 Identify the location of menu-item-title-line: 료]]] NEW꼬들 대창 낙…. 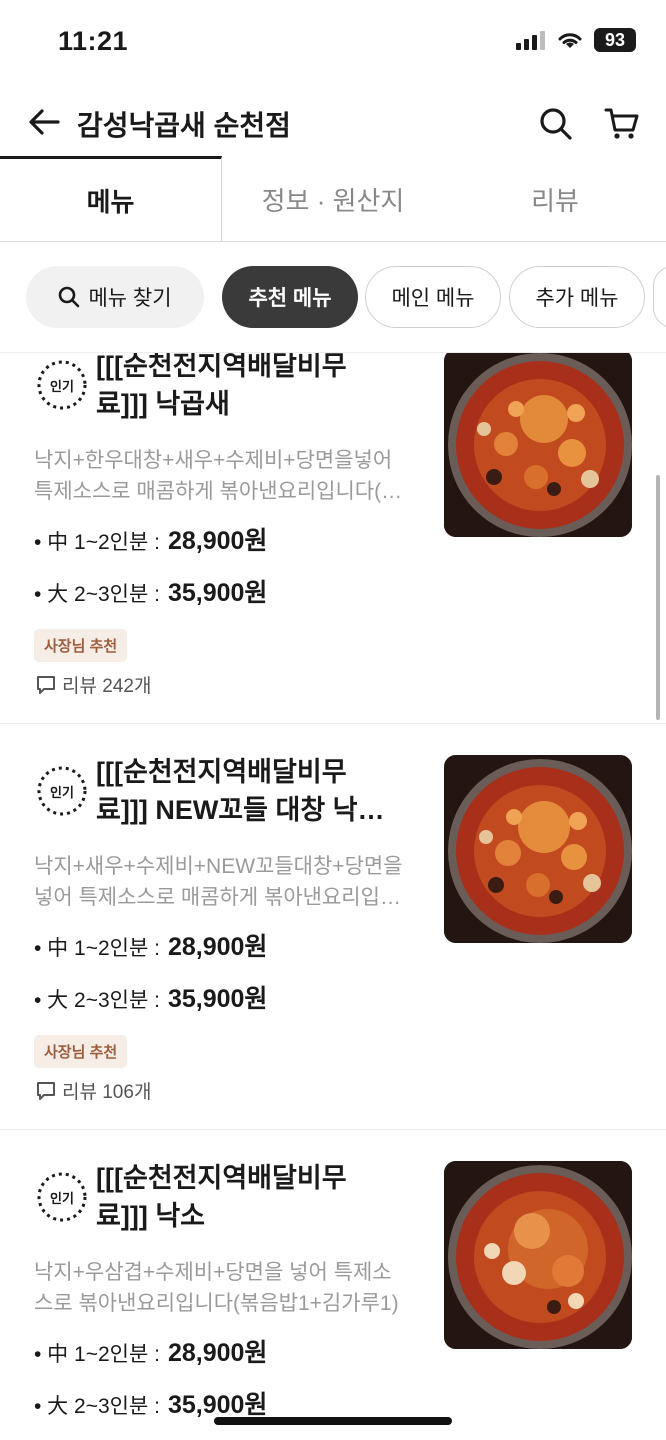
(240, 810).